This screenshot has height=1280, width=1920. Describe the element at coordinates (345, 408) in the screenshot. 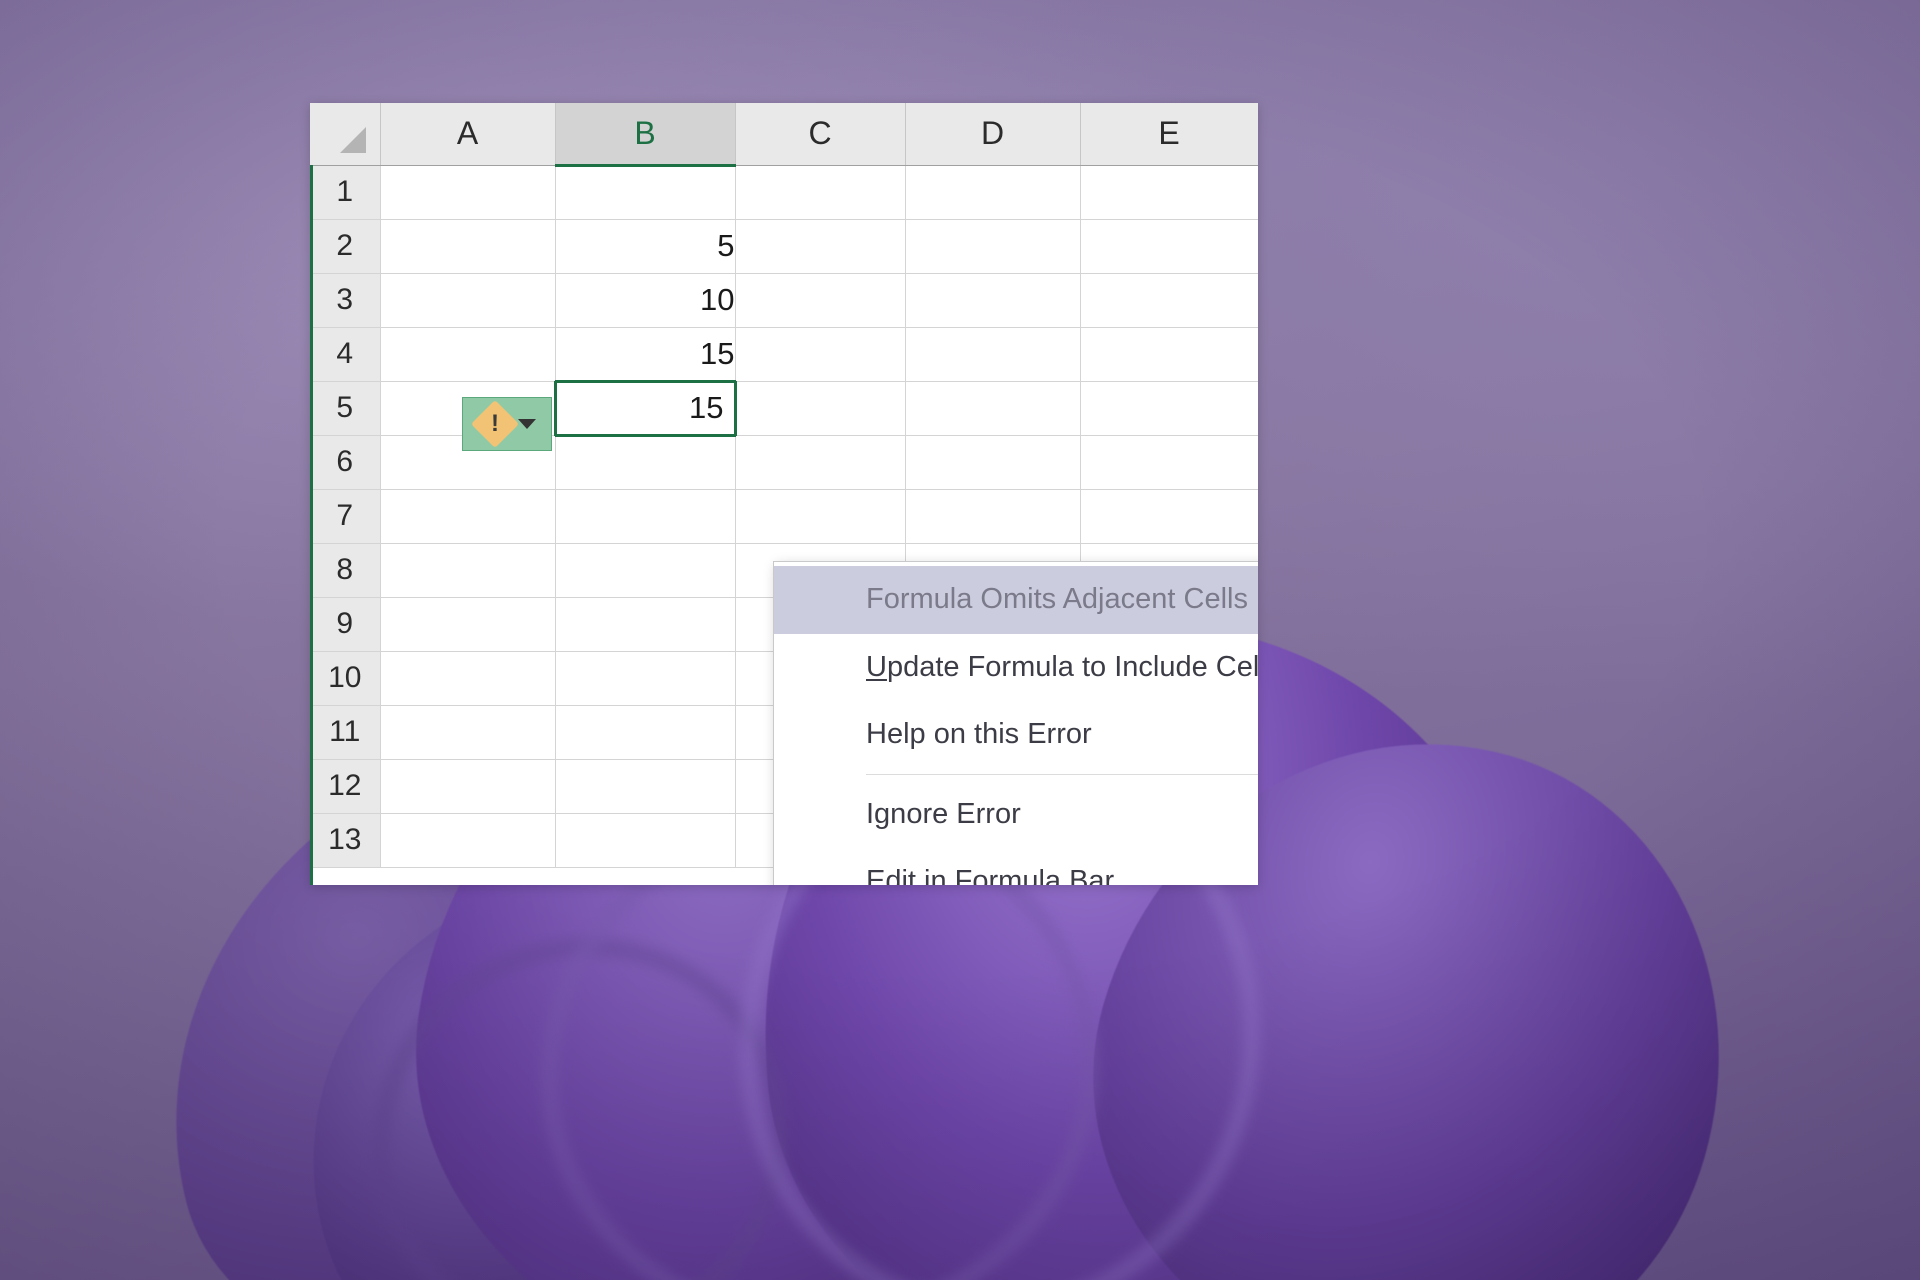

I see `row-header-5: 5` at that location.